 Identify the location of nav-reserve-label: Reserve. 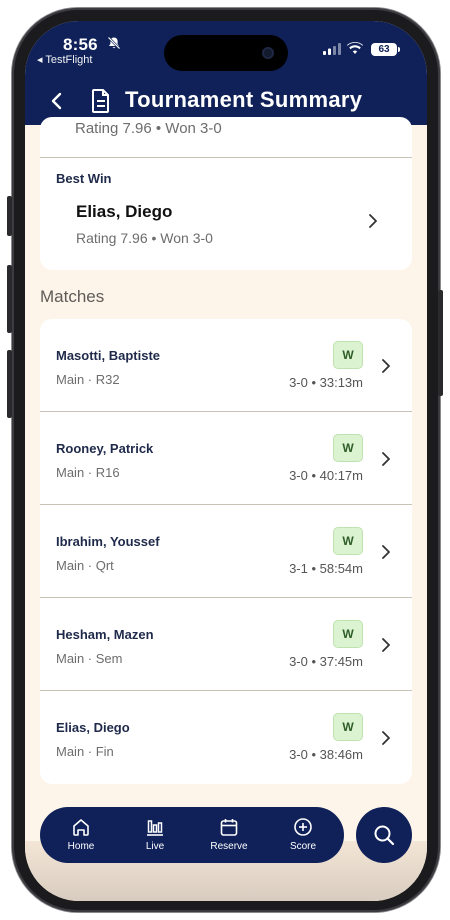
(229, 846).